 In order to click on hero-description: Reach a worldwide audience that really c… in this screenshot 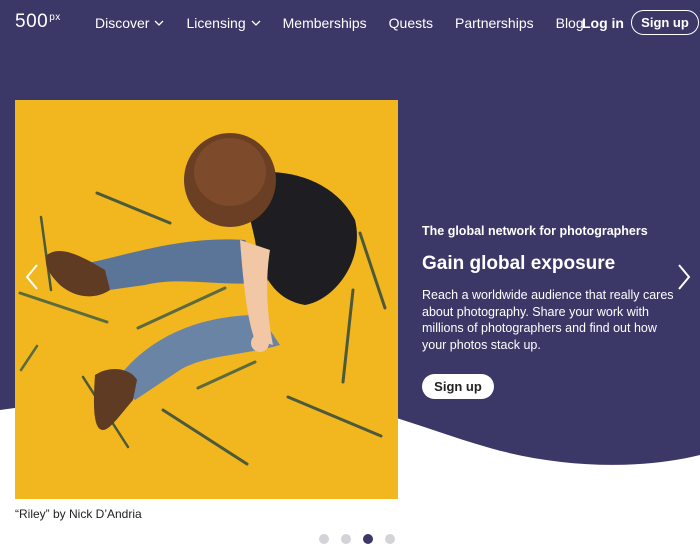, I will do `click(548, 320)`.